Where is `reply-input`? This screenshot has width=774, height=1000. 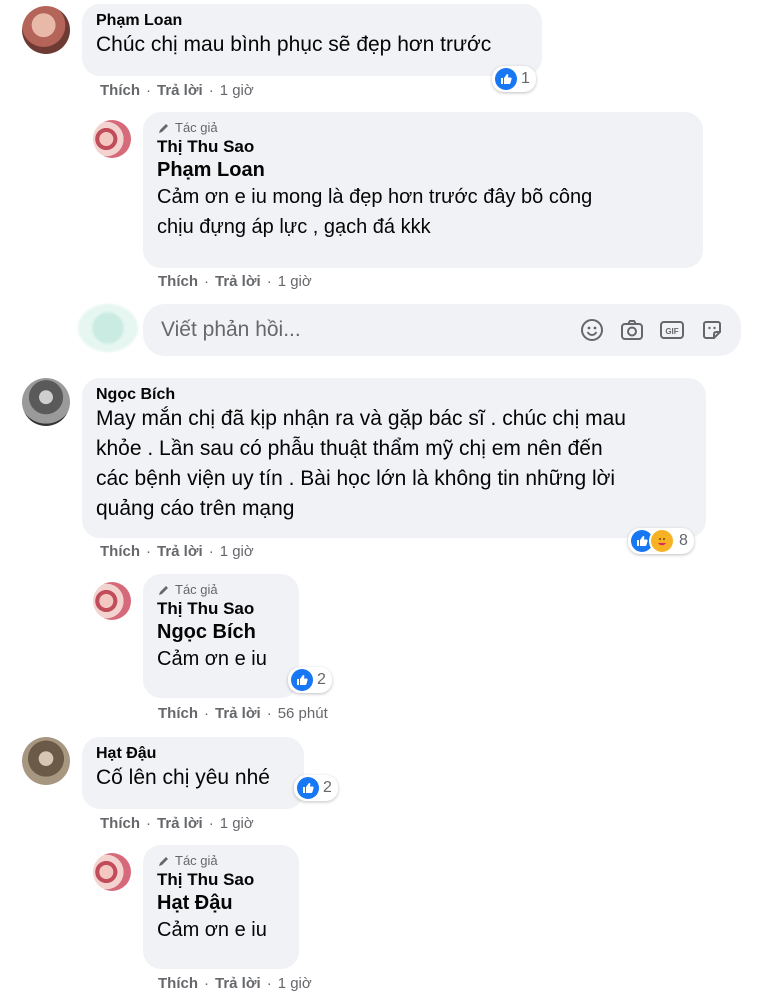
reply-input is located at coordinates (369, 330).